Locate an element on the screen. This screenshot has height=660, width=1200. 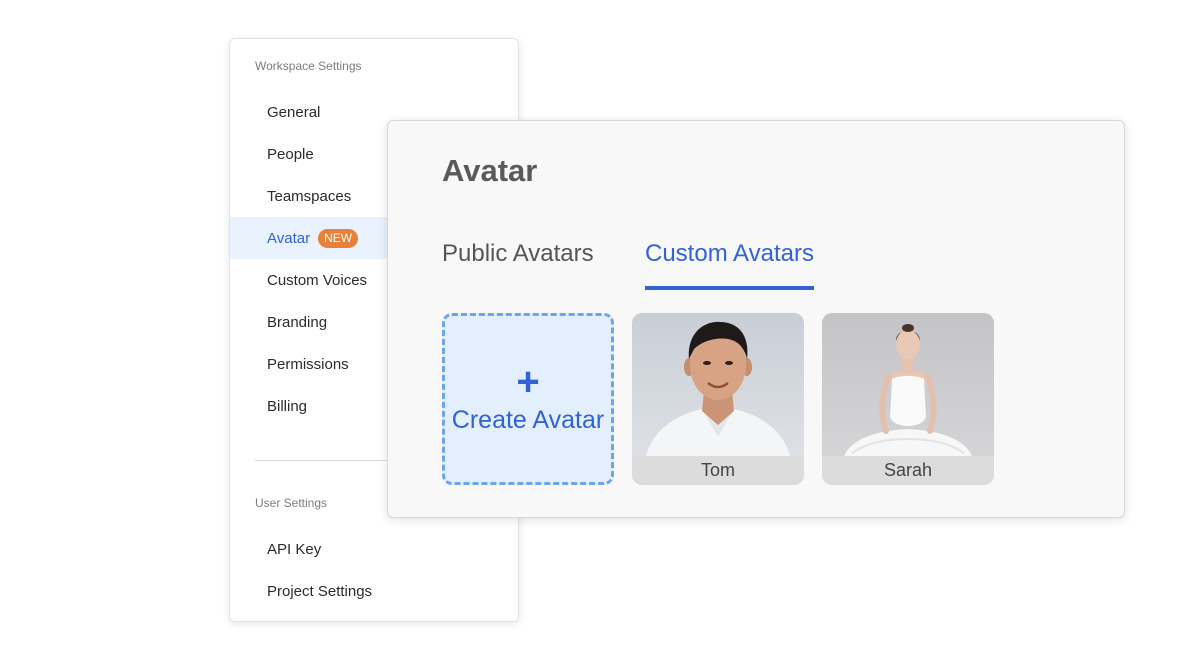
sidebar-item-label: Billing is located at coordinates (287, 406).